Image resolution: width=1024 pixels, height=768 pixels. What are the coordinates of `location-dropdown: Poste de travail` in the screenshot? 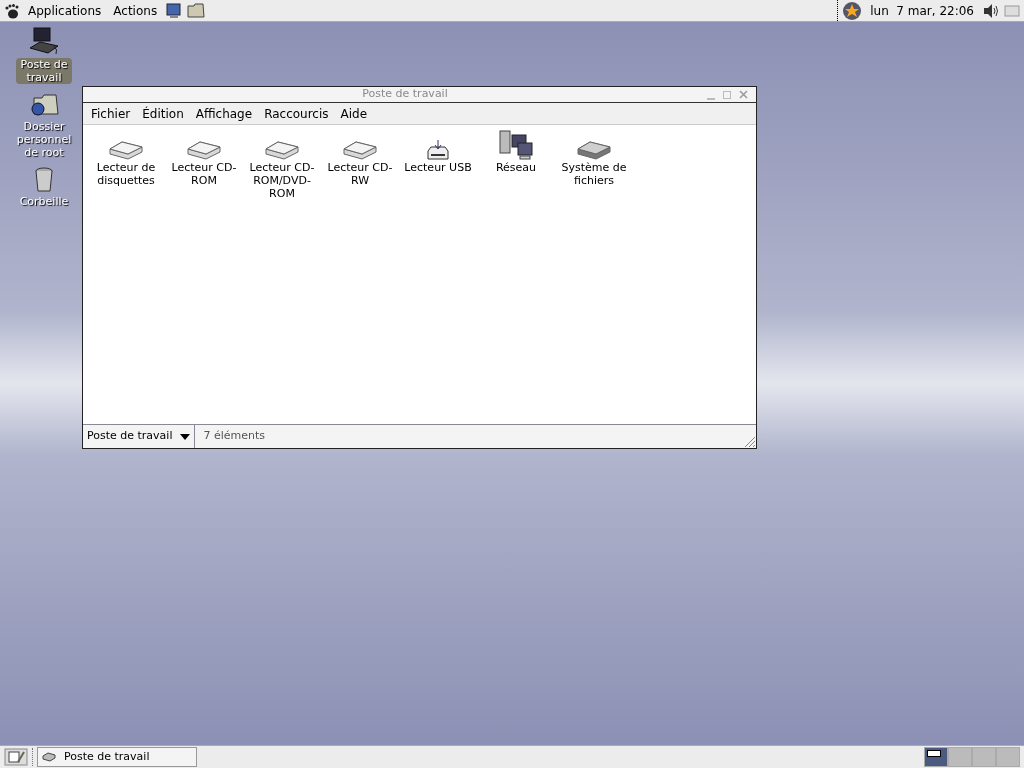 It's located at (139, 436).